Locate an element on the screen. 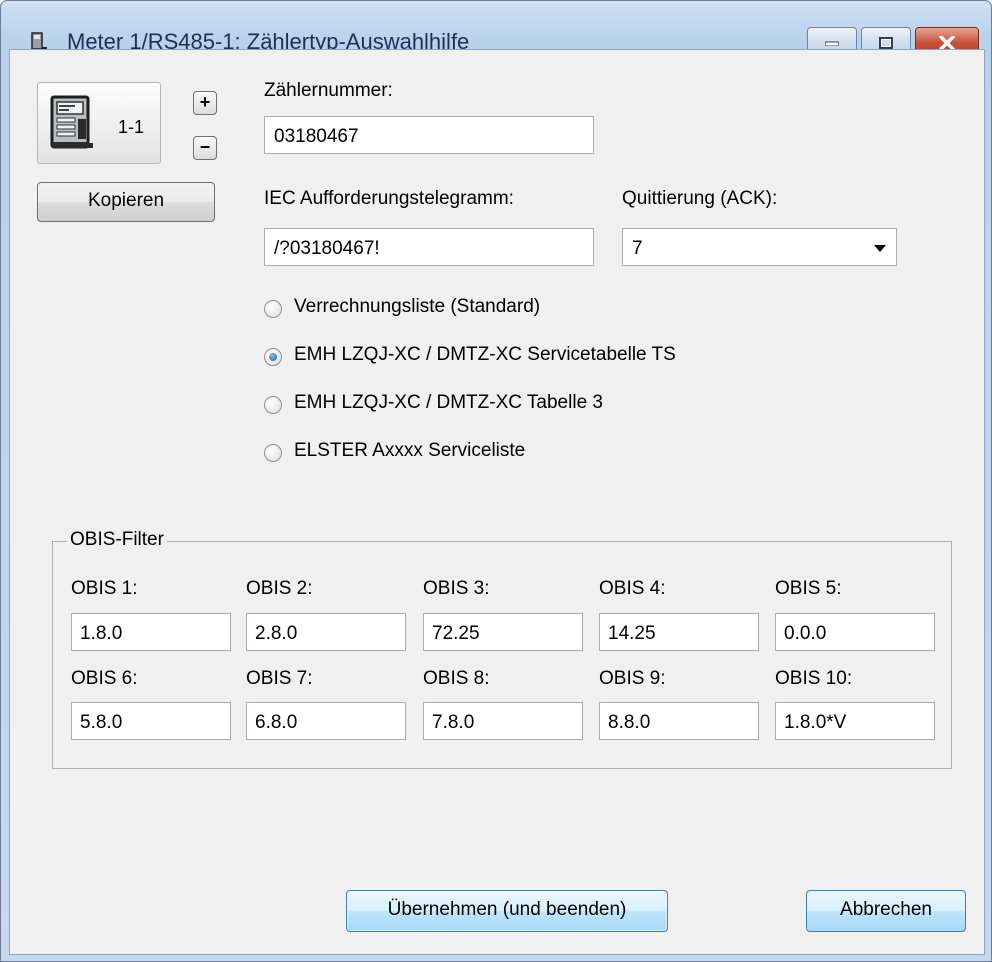 This screenshot has width=992, height=962. iec-request-input: /?03180467! is located at coordinates (429, 247).